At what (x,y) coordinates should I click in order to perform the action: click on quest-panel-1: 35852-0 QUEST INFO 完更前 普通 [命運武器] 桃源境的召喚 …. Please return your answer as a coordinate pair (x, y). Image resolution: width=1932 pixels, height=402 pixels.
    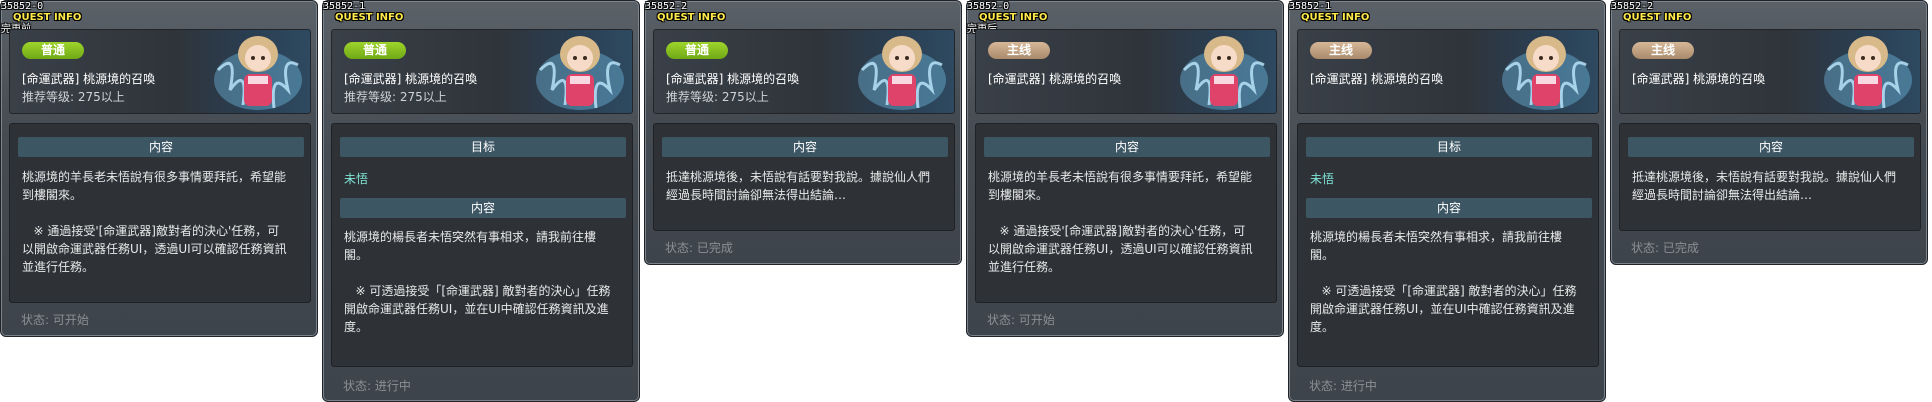
    Looking at the image, I should click on (159, 168).